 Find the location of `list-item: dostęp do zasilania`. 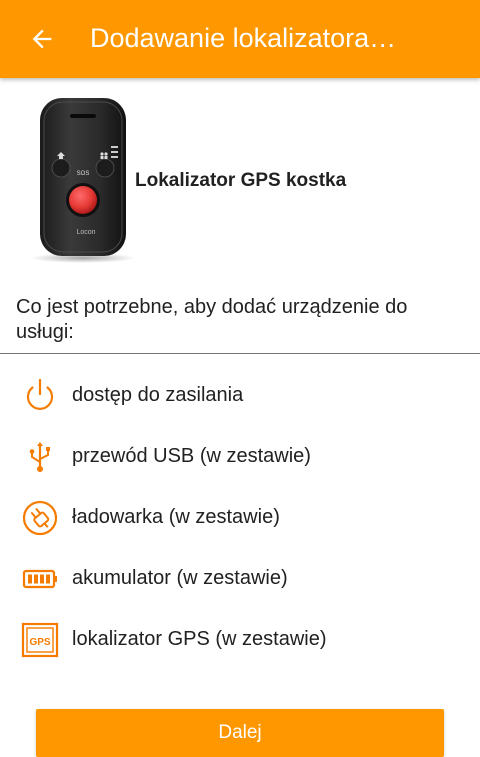

list-item: dostęp do zasilania is located at coordinates (240, 396).